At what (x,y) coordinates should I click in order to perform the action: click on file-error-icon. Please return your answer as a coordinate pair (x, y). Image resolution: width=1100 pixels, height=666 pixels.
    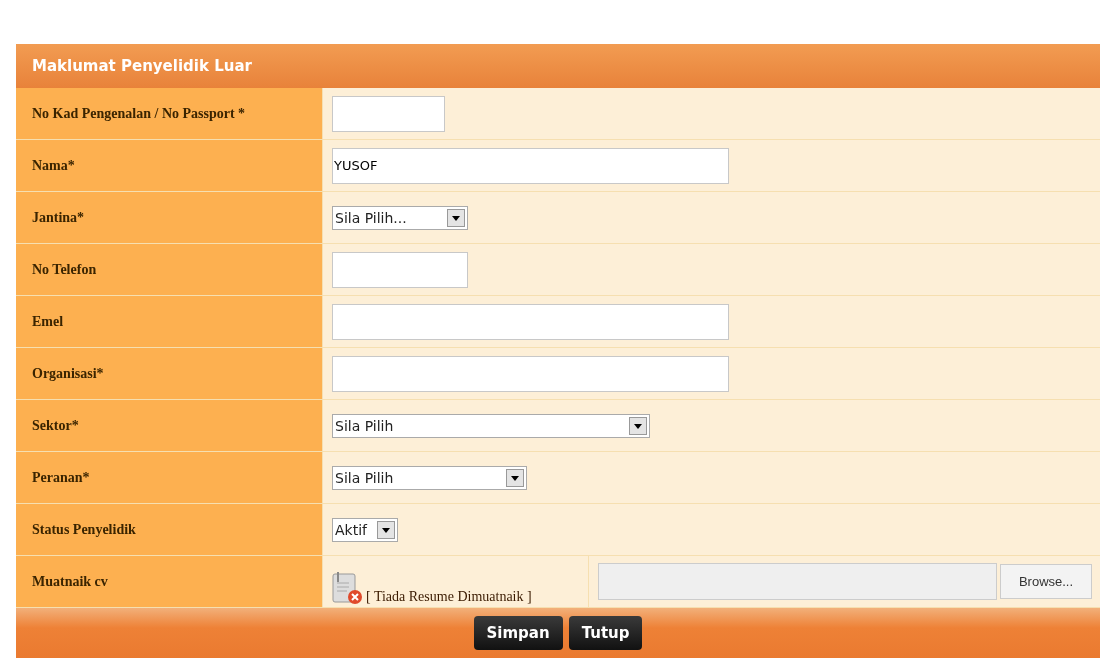
    Looking at the image, I should click on (348, 588).